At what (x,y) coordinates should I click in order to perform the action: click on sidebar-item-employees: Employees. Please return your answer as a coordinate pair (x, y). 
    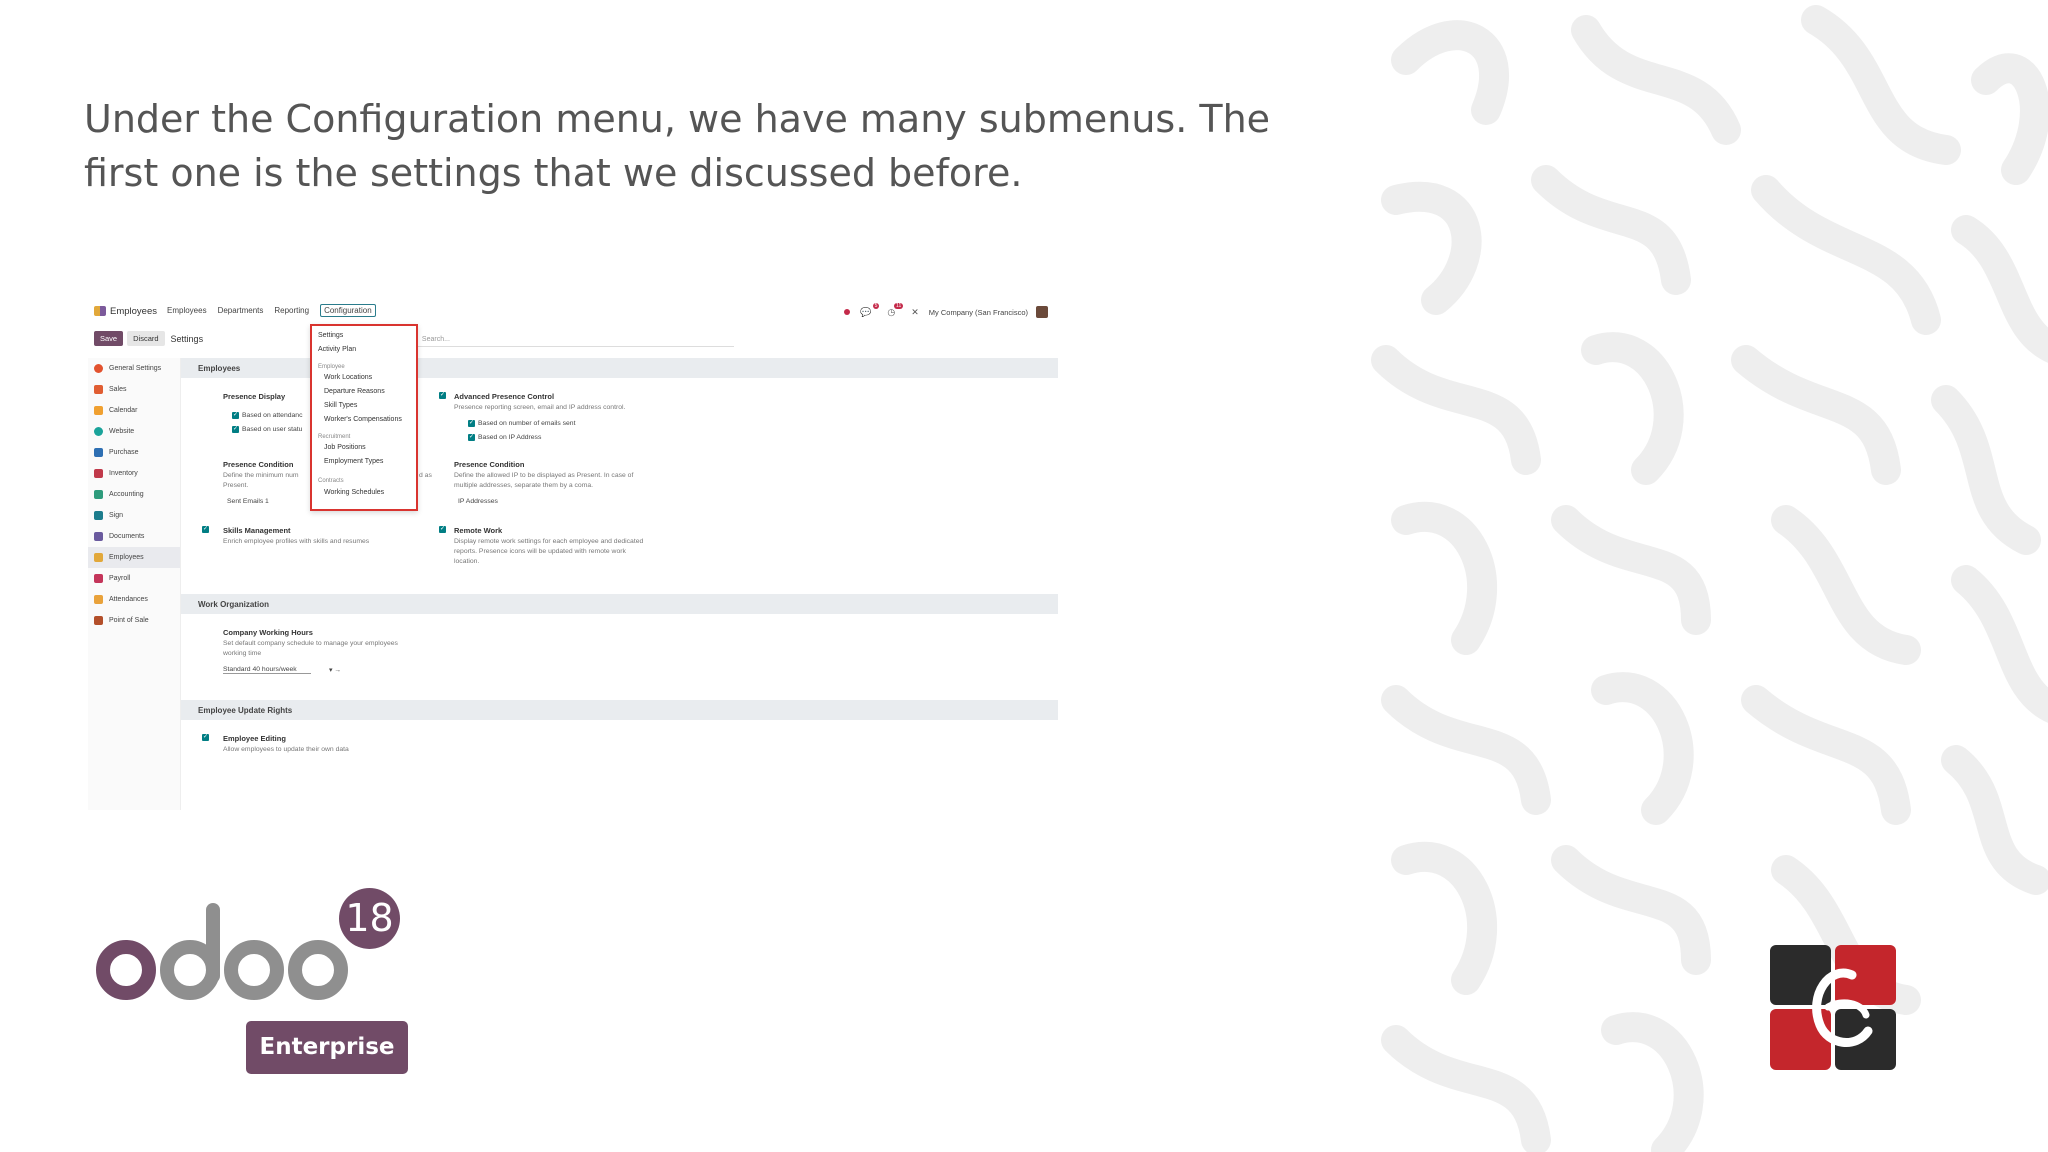
    Looking at the image, I should click on (134, 557).